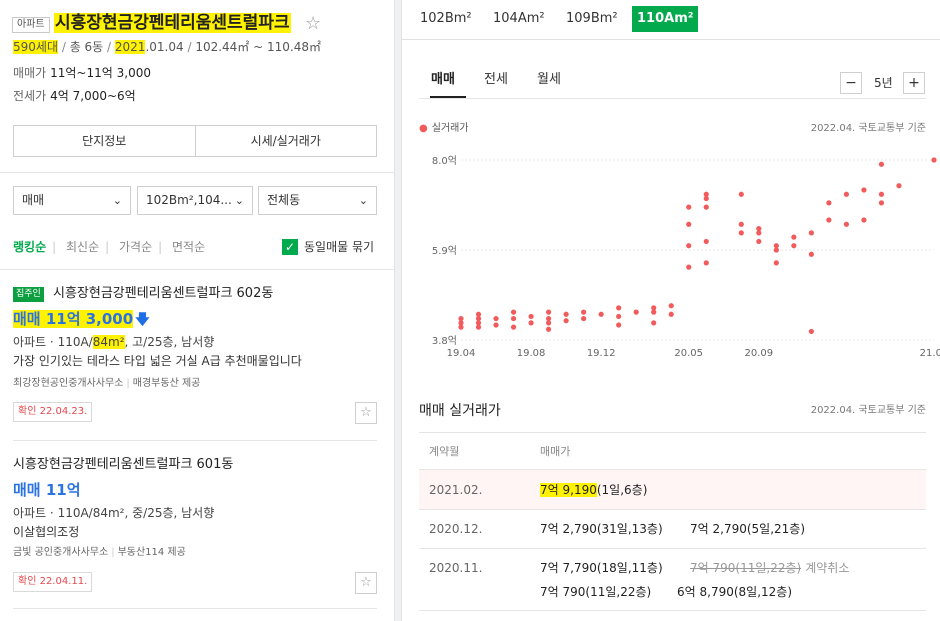 This screenshot has width=940, height=621. I want to click on sort-price: 가격순, so click(135, 247).